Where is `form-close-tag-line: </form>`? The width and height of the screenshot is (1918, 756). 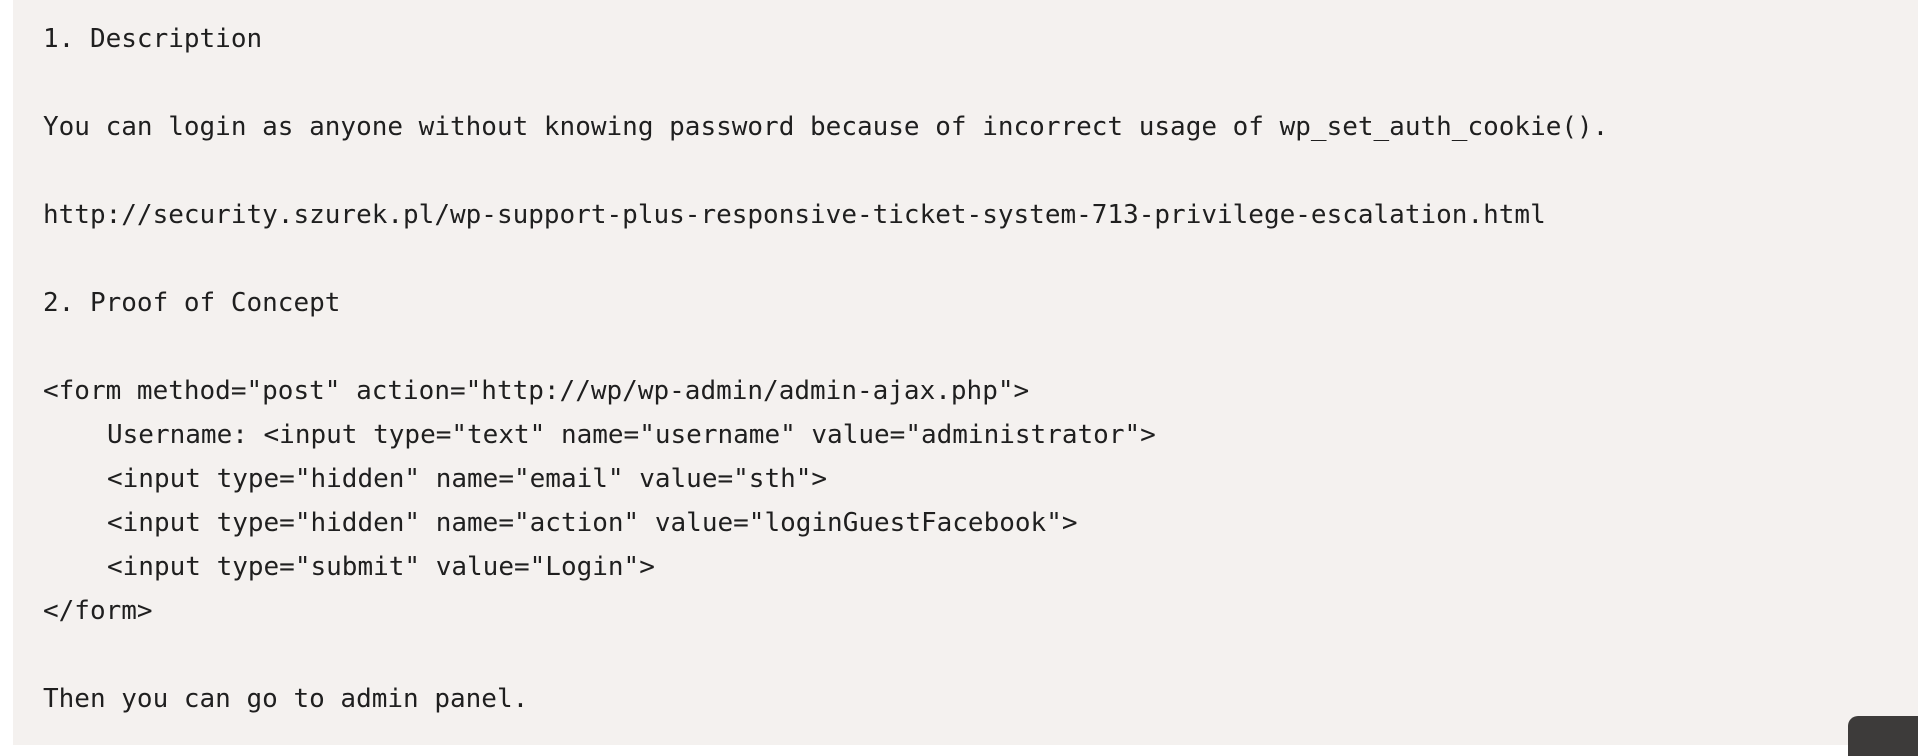 form-close-tag-line: </form> is located at coordinates (98, 611).